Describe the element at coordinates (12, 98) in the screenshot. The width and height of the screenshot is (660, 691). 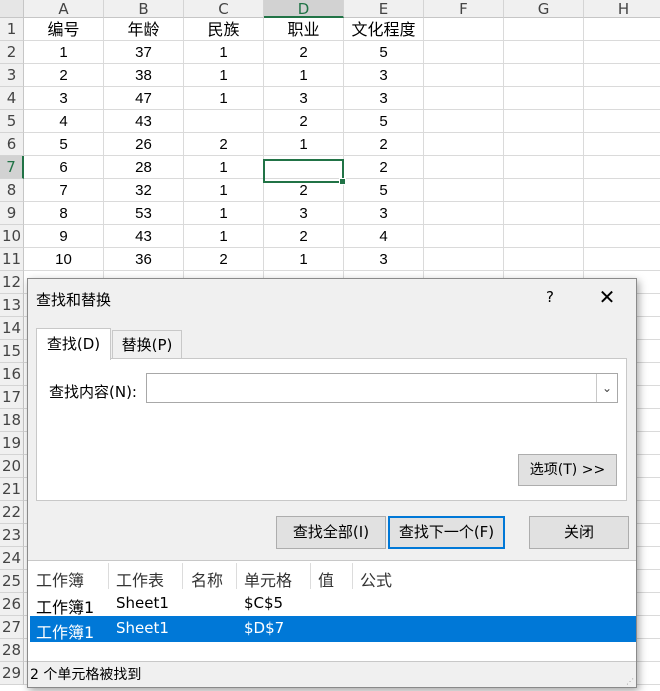
I see `row-header: 4` at that location.